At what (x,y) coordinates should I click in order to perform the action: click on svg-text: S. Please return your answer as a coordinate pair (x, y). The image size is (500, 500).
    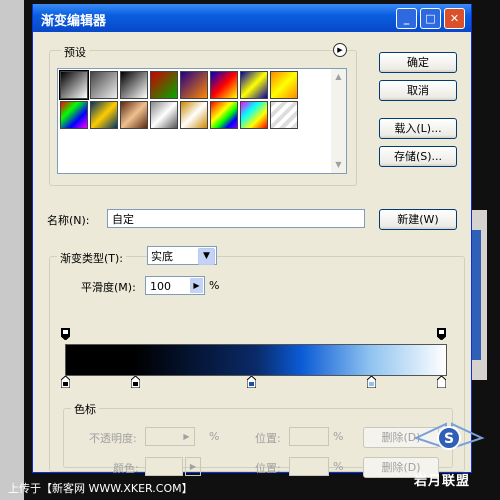
    Looking at the image, I should click on (449, 439).